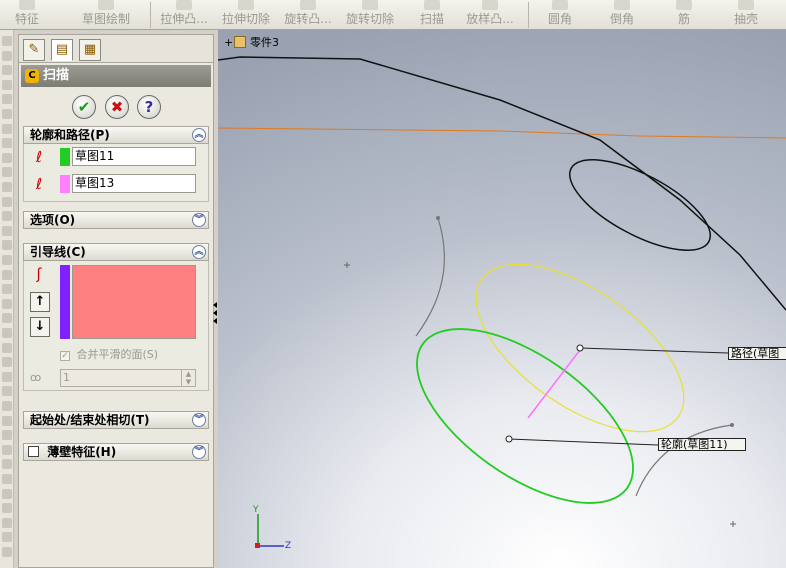 This screenshot has width=786, height=568. I want to click on ok-button: ✔, so click(84, 107).